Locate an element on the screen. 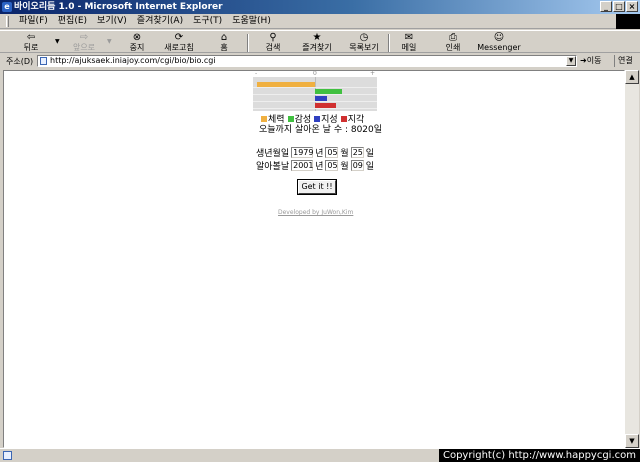 Image resolution: width=640 pixels, height=462 pixels. history-button: ◷ 목록보기 is located at coordinates (364, 42).